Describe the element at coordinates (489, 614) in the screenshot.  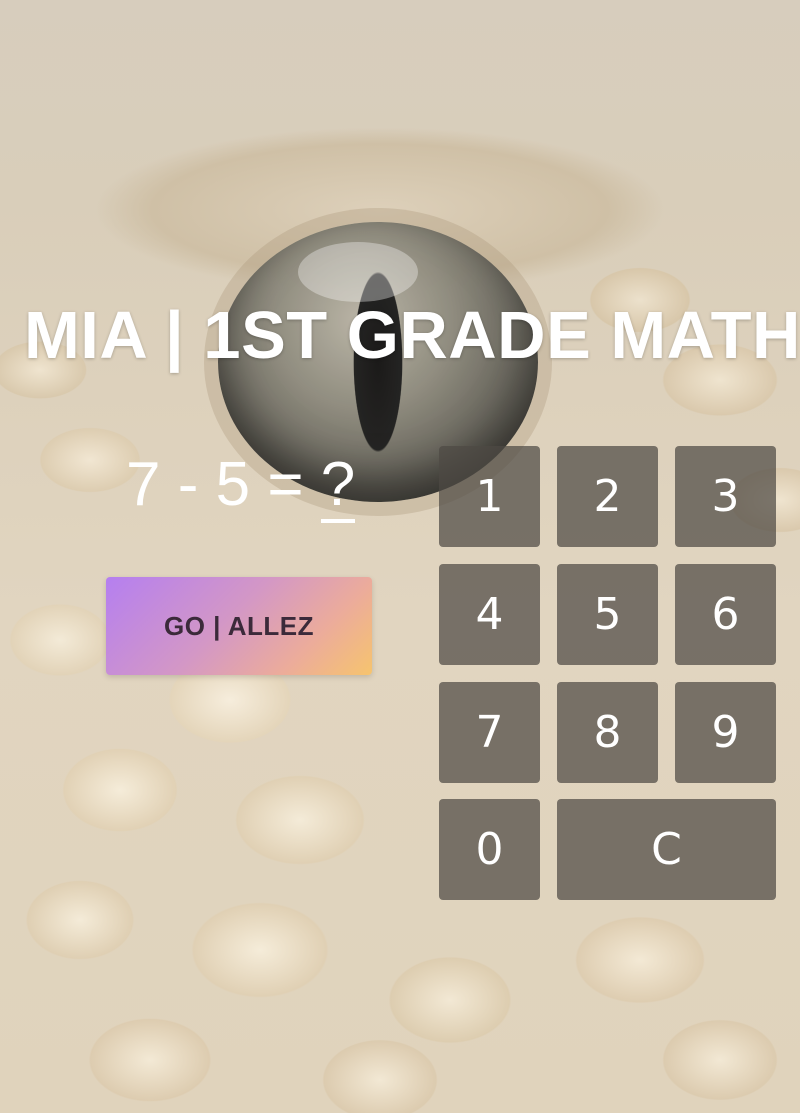
I see `key-4: 4` at that location.